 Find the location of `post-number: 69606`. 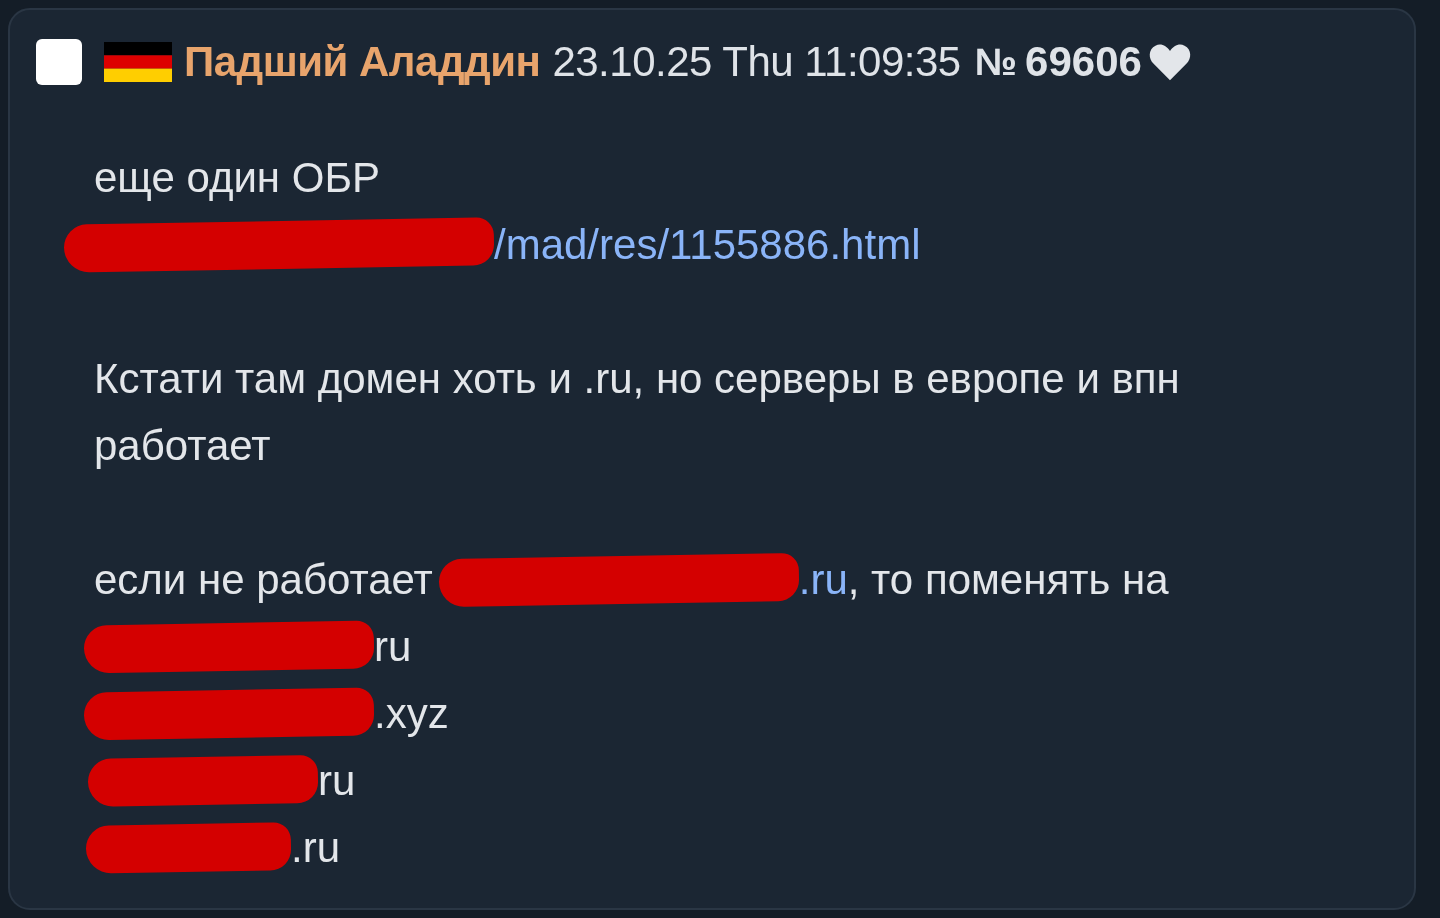

post-number: 69606 is located at coordinates (1083, 62).